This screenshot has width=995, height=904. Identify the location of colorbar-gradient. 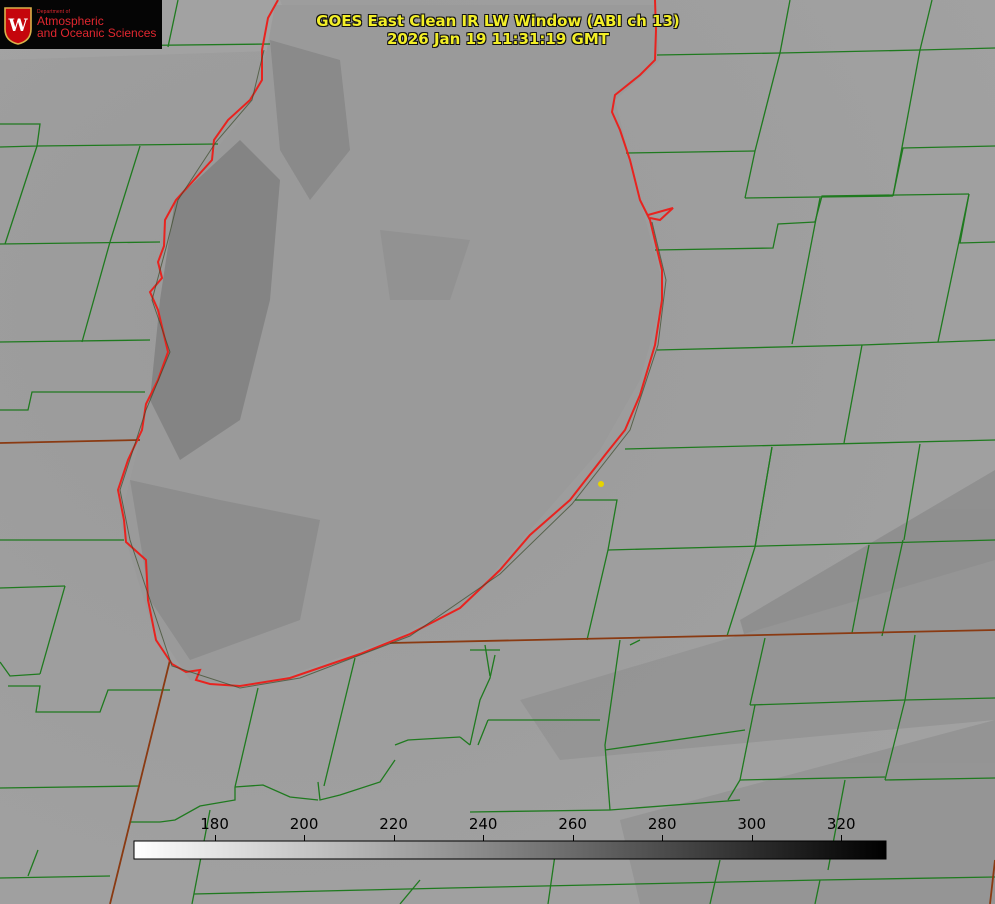
(510, 850).